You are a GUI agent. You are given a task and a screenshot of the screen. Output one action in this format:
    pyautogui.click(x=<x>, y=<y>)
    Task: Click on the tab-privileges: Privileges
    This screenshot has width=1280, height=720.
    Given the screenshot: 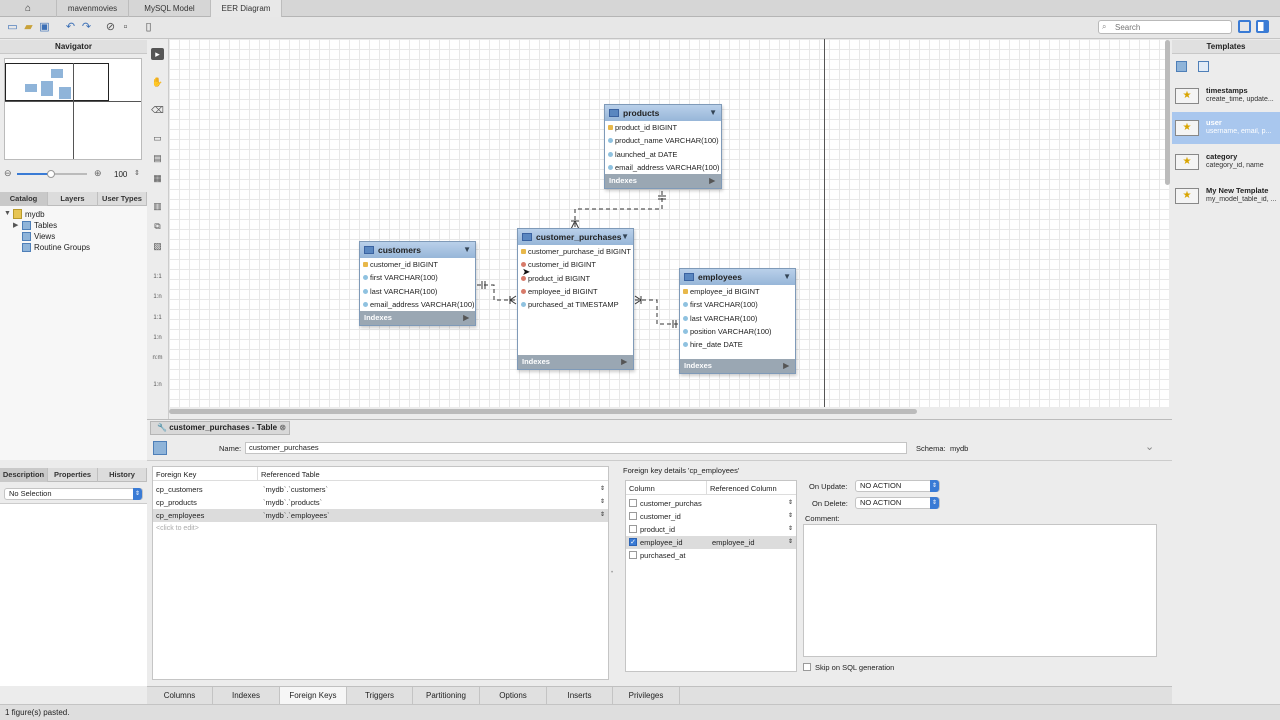 What is the action you would take?
    pyautogui.click(x=646, y=695)
    